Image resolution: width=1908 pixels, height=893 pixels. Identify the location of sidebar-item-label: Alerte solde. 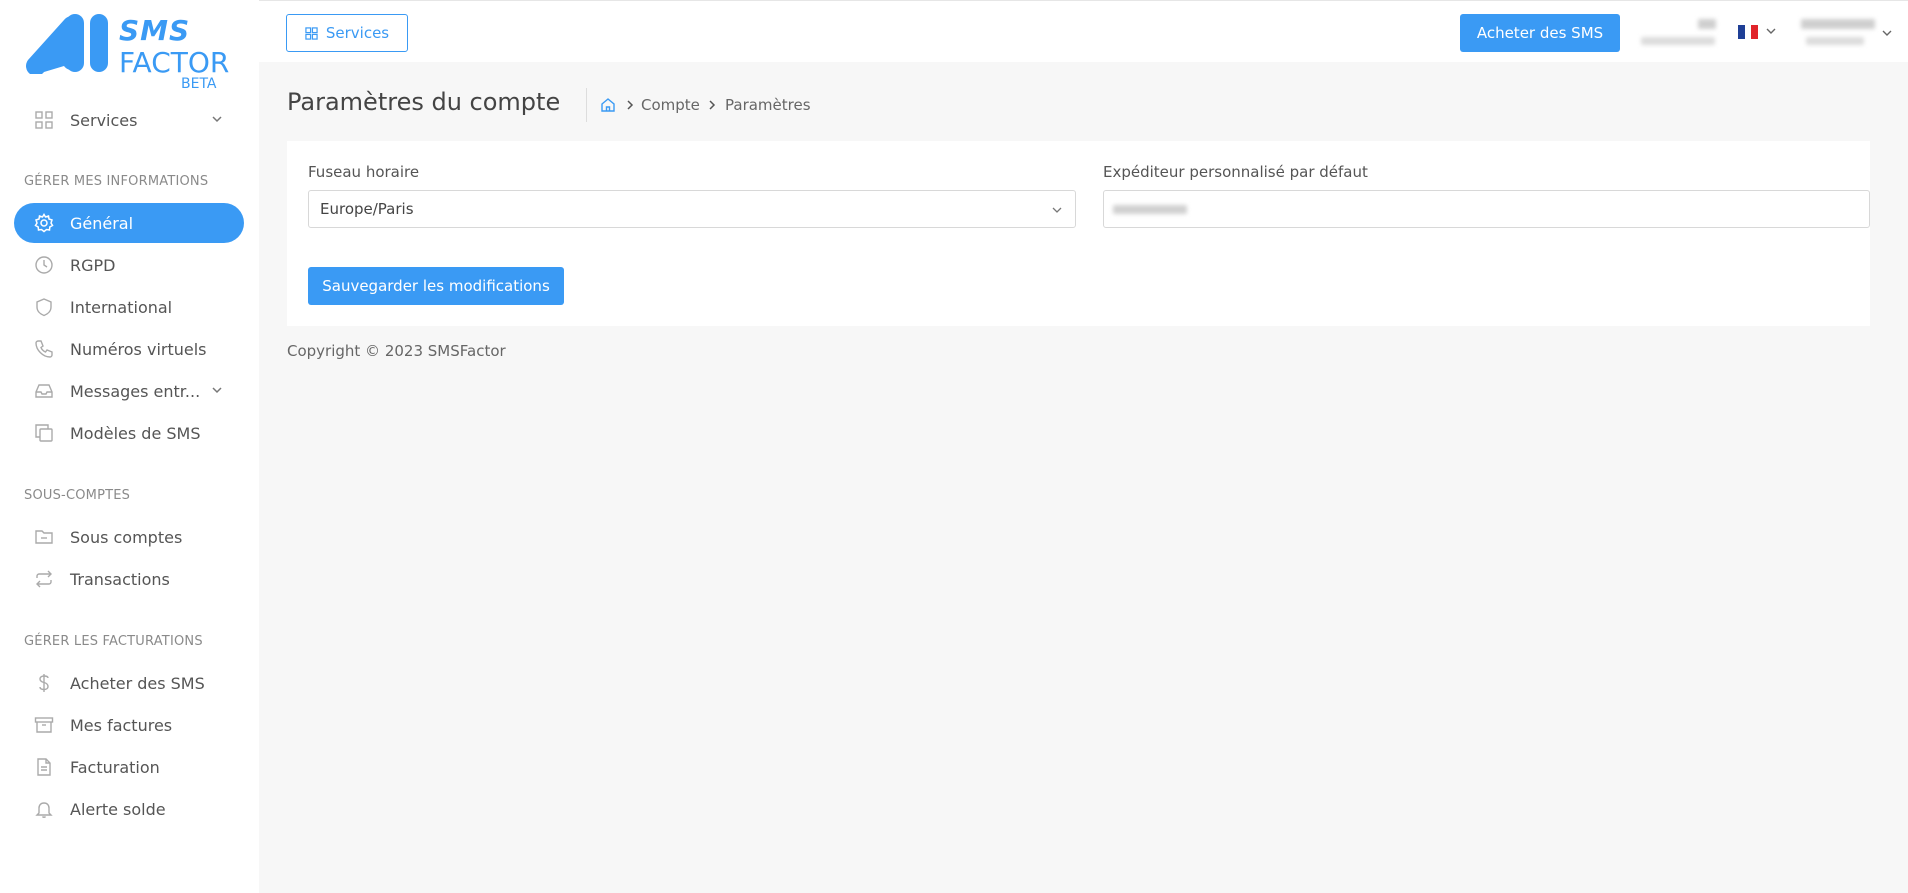
(118, 809).